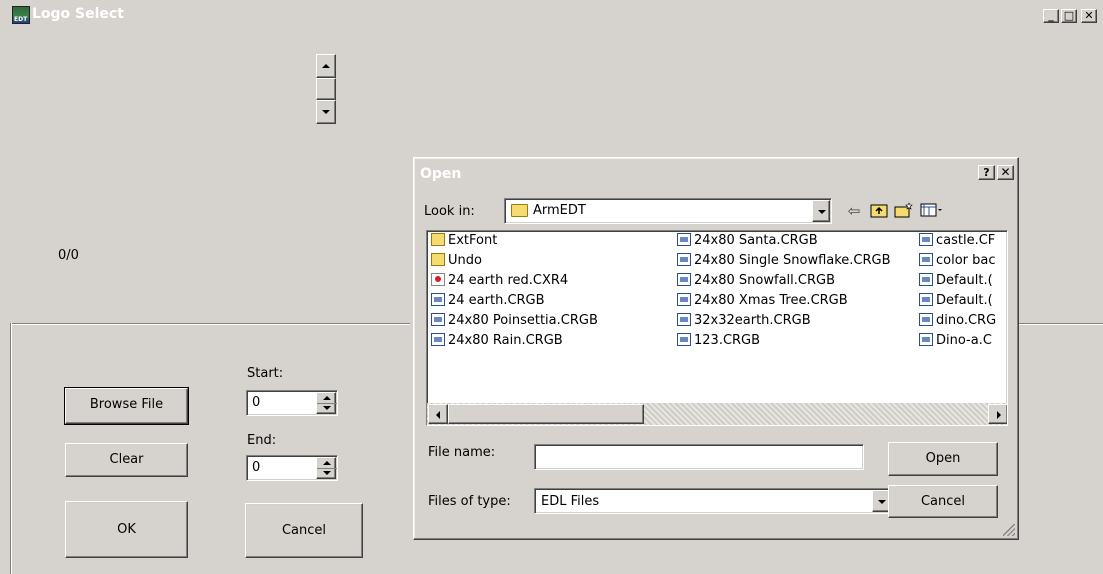 The height and width of the screenshot is (574, 1103). Describe the element at coordinates (551, 15) in the screenshot. I see `window-title-bar: EDT Logo Select _ □ ✕` at that location.